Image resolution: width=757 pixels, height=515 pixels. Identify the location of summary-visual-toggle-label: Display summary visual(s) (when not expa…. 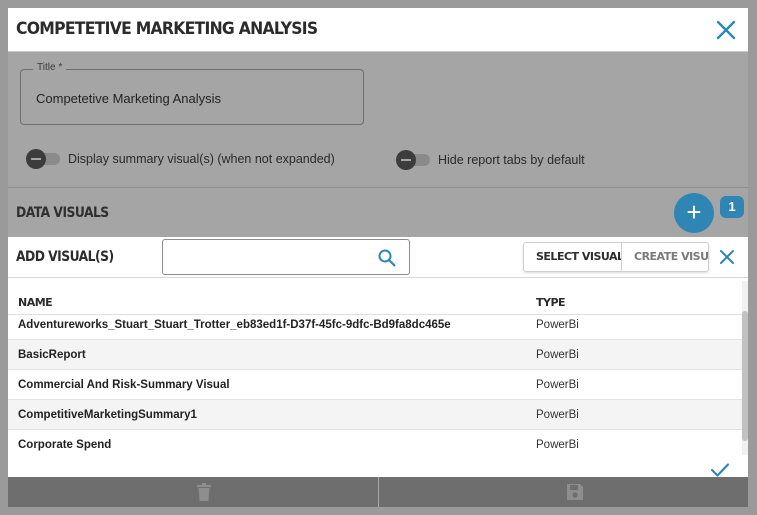
(201, 159).